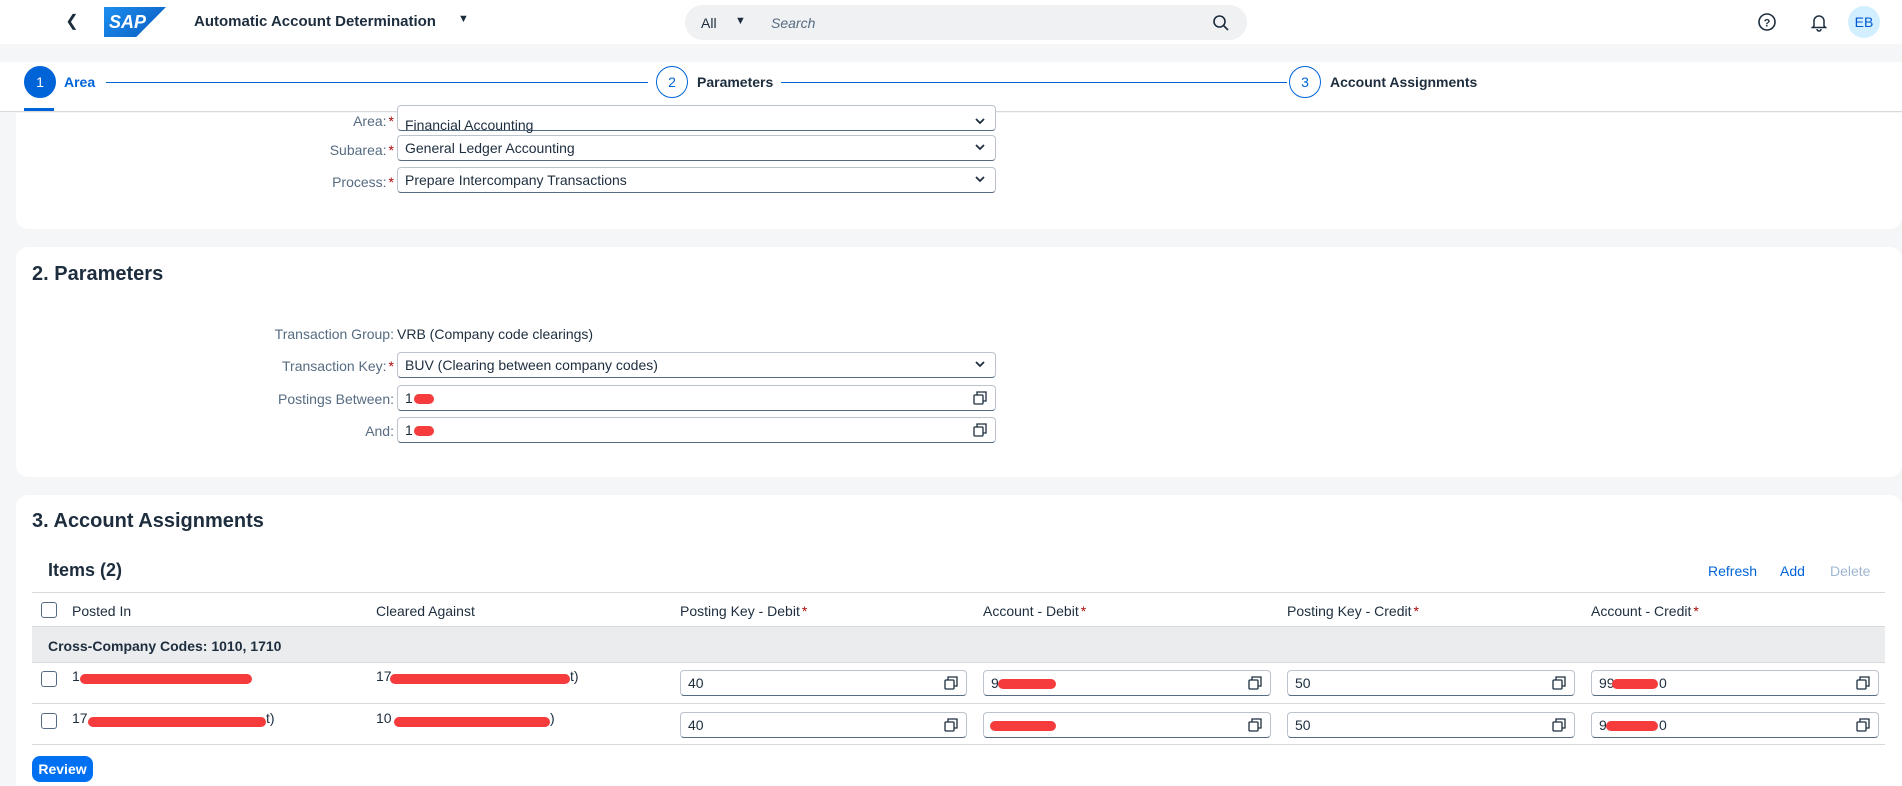 The width and height of the screenshot is (1902, 786). What do you see at coordinates (39, 109) in the screenshot?
I see `active-step-indicator` at bounding box center [39, 109].